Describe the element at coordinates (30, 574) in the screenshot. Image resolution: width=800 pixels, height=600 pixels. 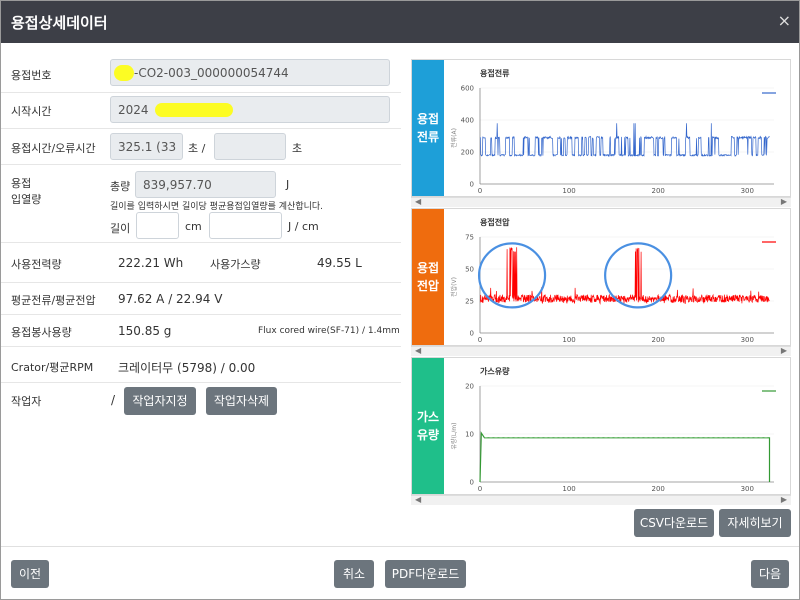
I see `prev-button: 이전` at that location.